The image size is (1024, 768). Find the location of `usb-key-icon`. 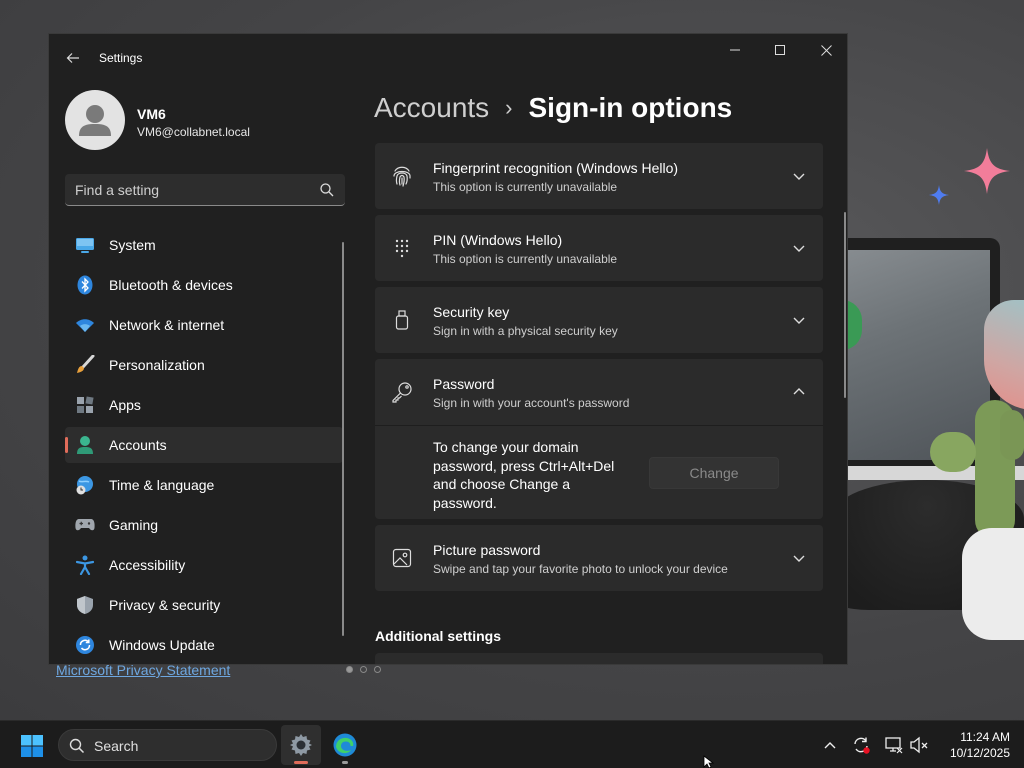

usb-key-icon is located at coordinates (402, 320).